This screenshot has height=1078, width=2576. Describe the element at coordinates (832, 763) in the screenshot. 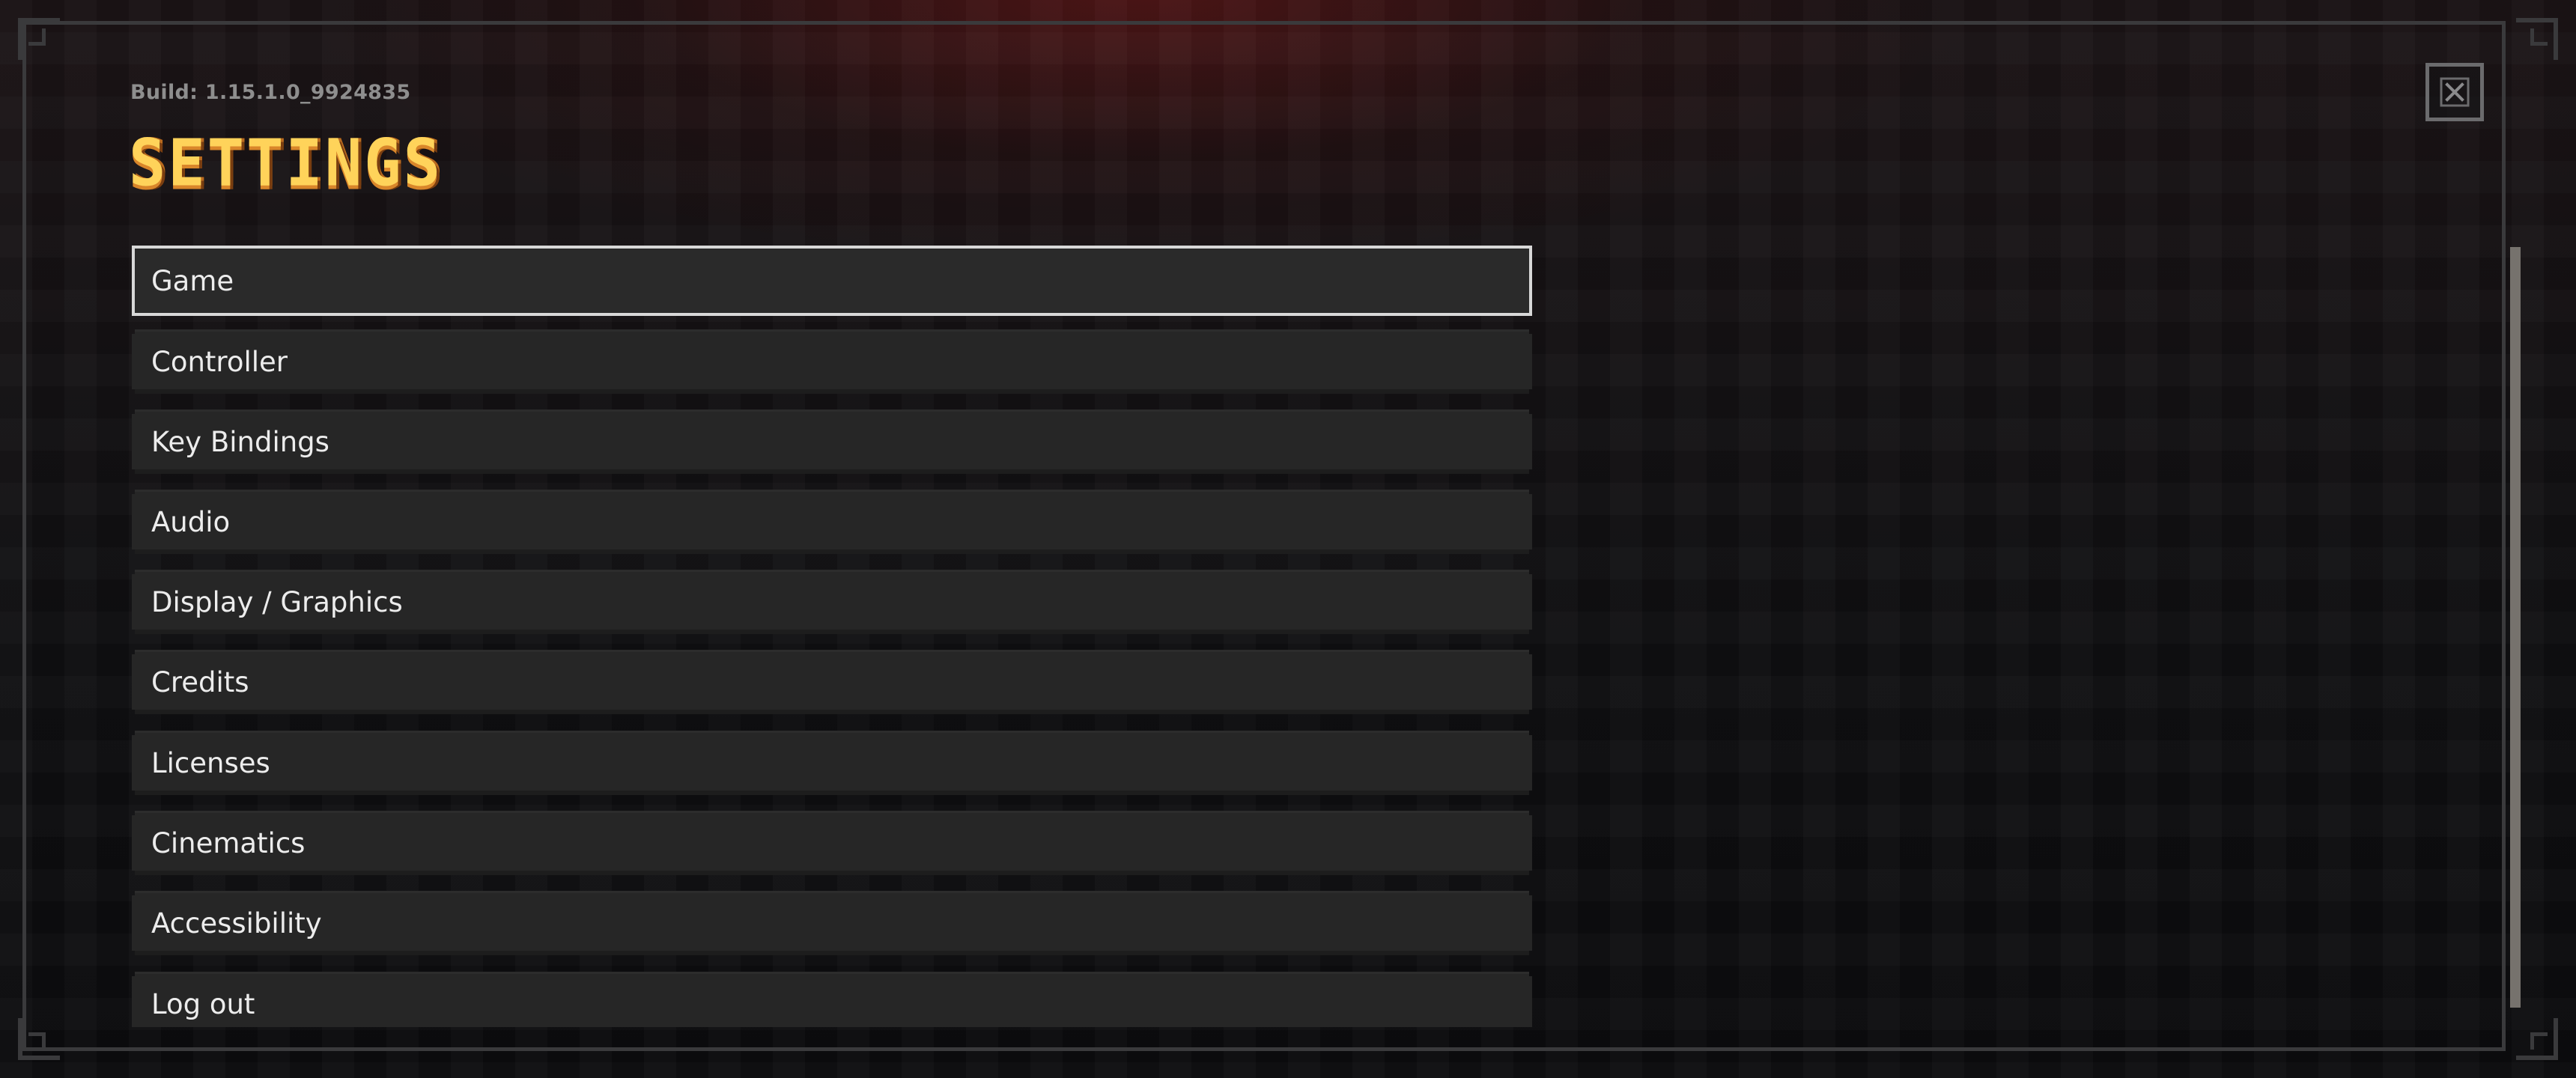

I see `menu-item-licenses: Licenses` at that location.